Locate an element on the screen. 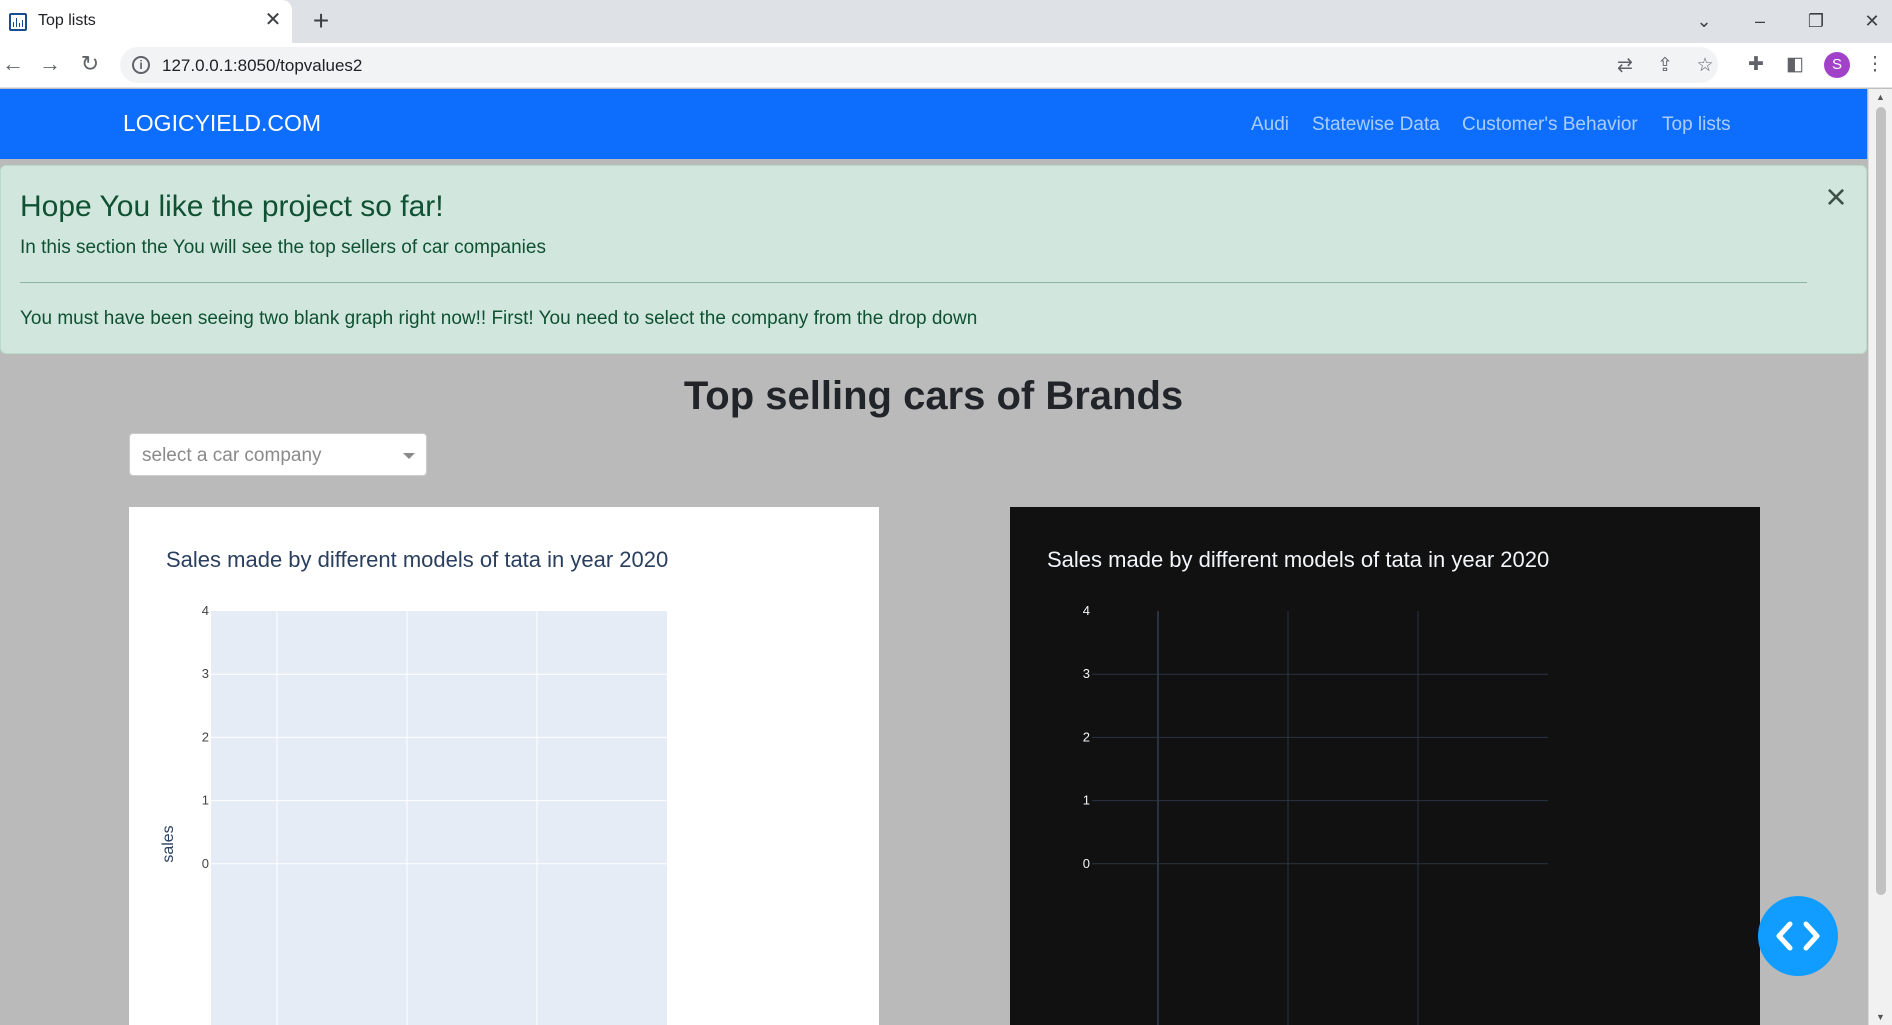 This screenshot has height=1025, width=1892. address-bar: i 127.0.0.1:8050/topvalues2 ⇄ ⇪ ☆ is located at coordinates (919, 65).